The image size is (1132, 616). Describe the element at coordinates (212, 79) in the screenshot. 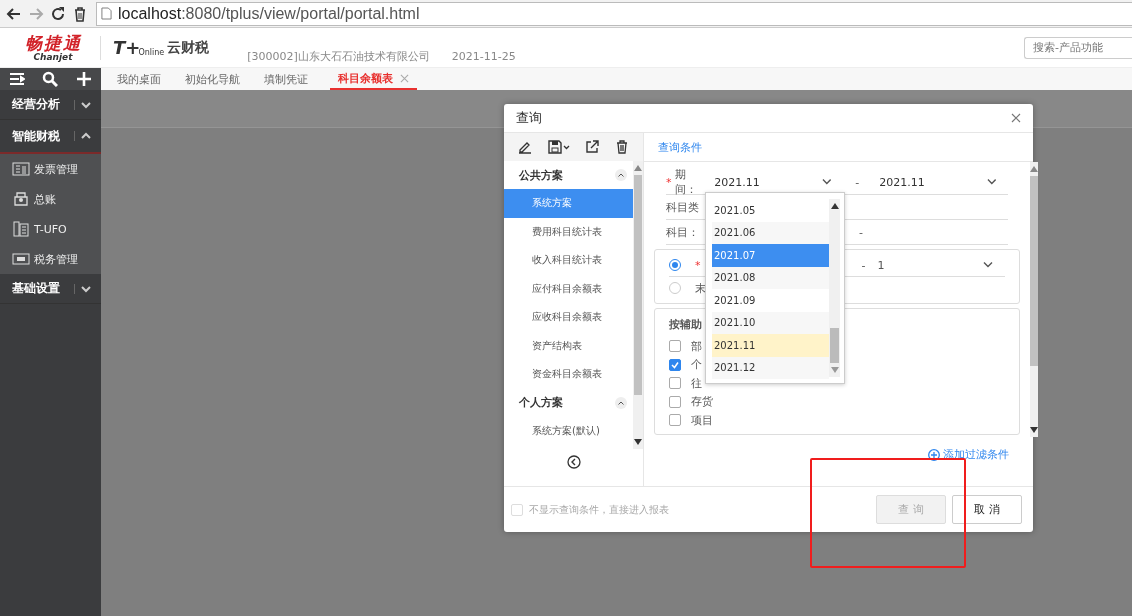

I see `tab: 初始化导航` at that location.